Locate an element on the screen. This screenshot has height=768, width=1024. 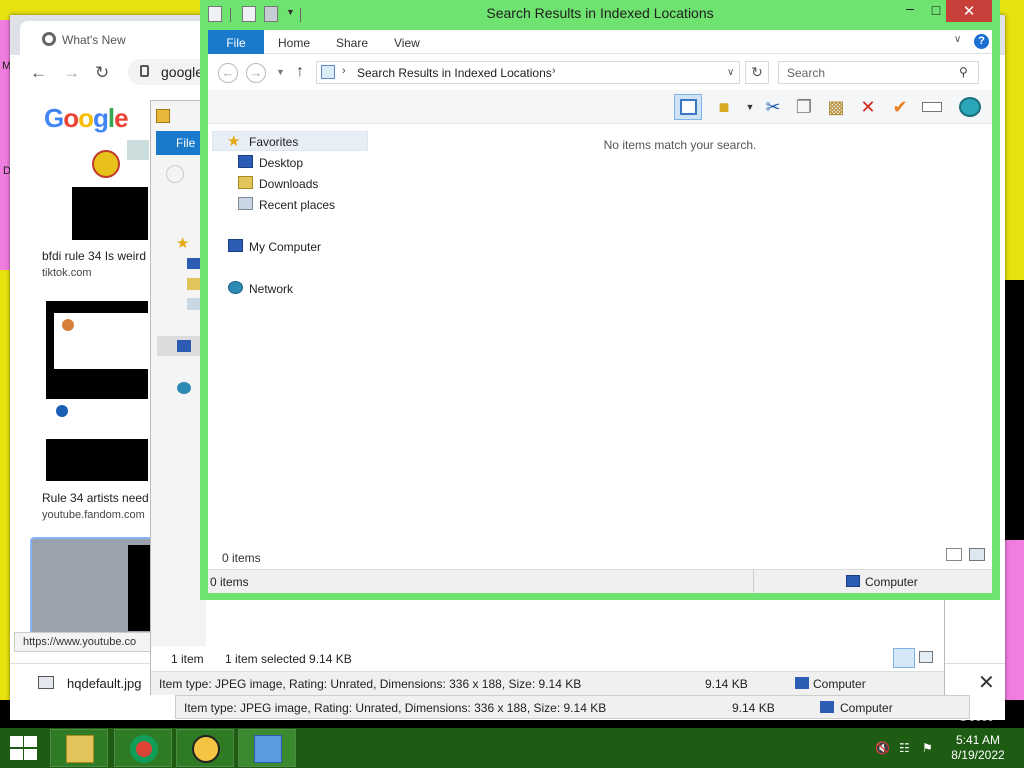
taskbar-file-explorer is located at coordinates (79, 748).